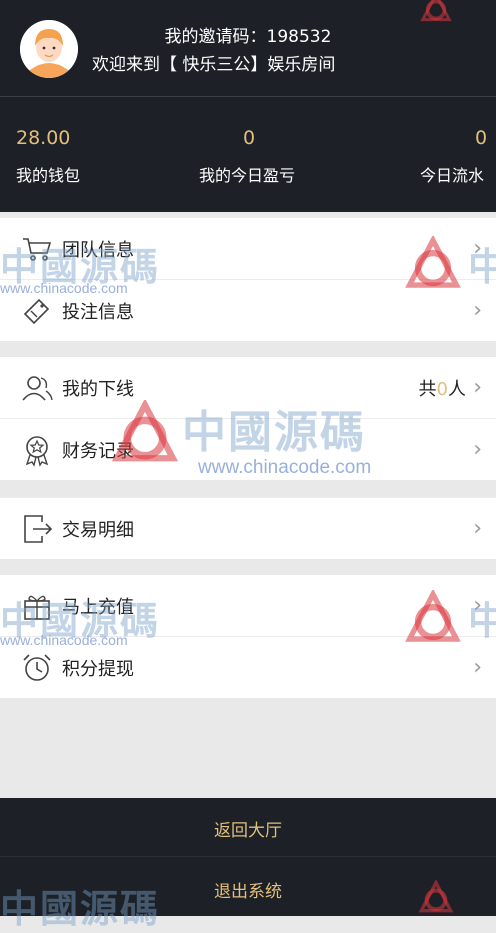 This screenshot has width=496, height=933. I want to click on wallet-label: 我的钱包, so click(48, 175).